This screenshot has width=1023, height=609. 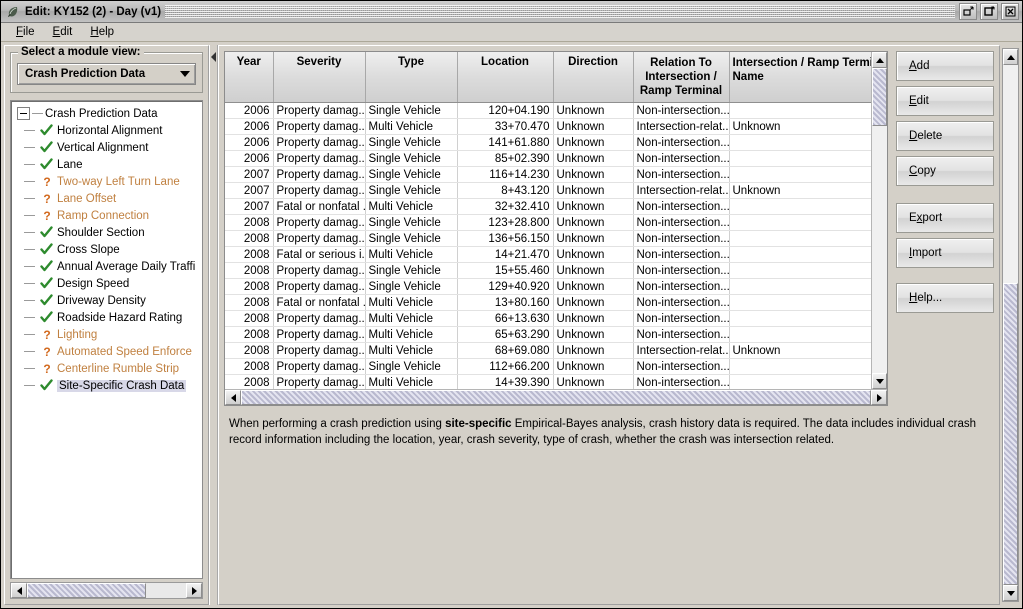 What do you see at coordinates (106, 74) in the screenshot?
I see `module-view-combobox: Crash Prediction Data` at bounding box center [106, 74].